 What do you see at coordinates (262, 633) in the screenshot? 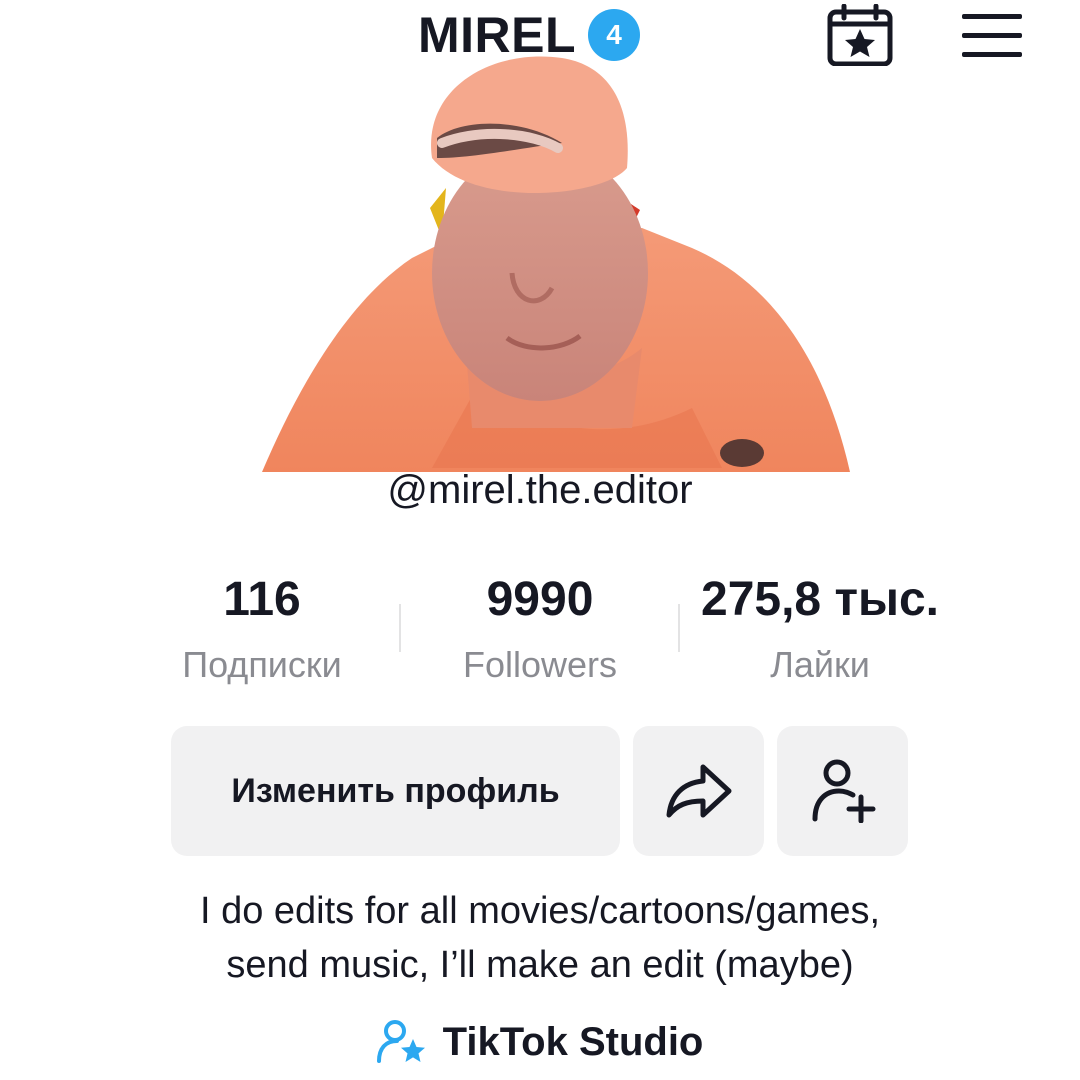
I see `stat-following: 116 Подписки` at bounding box center [262, 633].